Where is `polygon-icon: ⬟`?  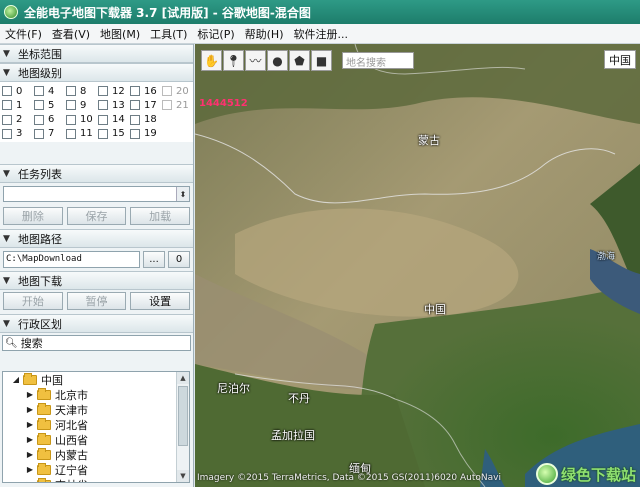 polygon-icon: ⬟ is located at coordinates (299, 60).